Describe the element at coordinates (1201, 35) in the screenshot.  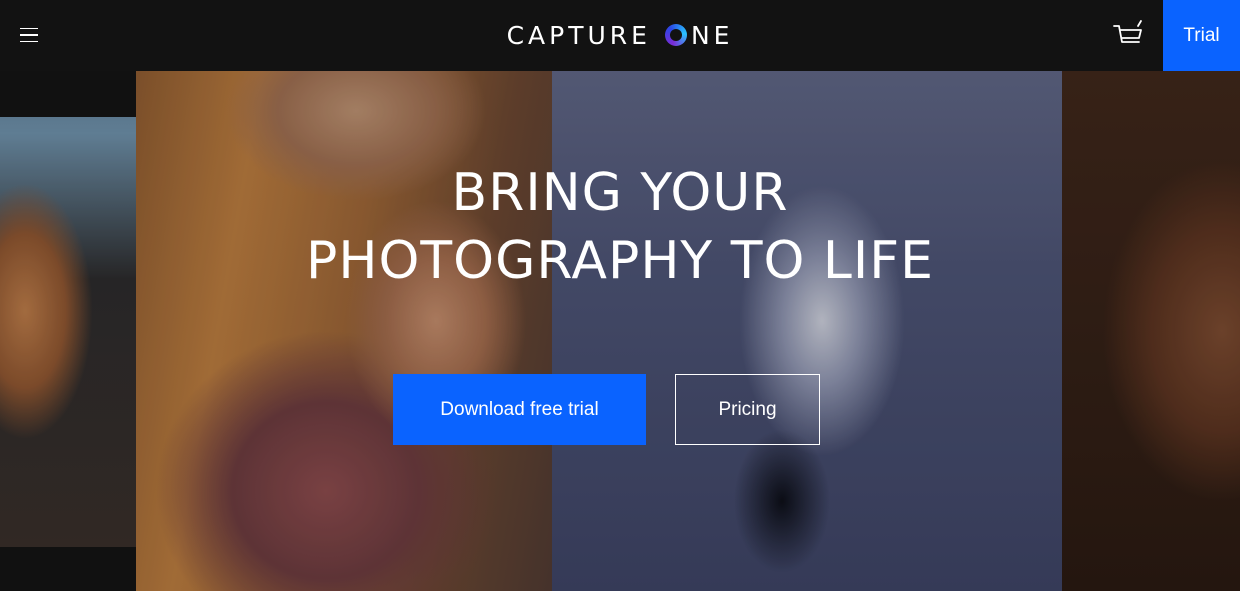
I see `trial-button: Trial` at that location.